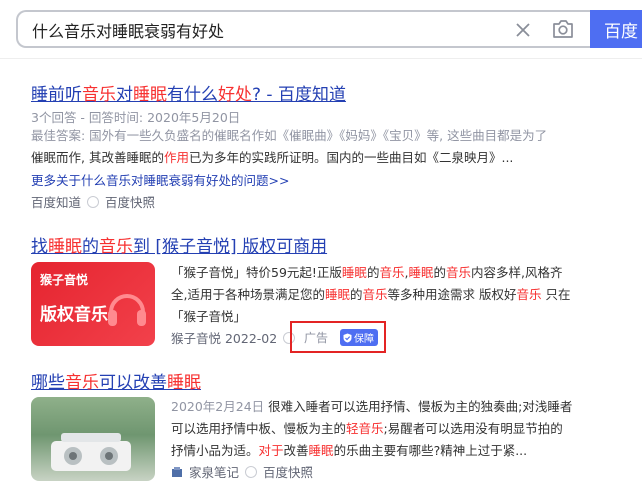 Image resolution: width=642 pixels, height=490 pixels. I want to click on headphones-icon, so click(127, 310).